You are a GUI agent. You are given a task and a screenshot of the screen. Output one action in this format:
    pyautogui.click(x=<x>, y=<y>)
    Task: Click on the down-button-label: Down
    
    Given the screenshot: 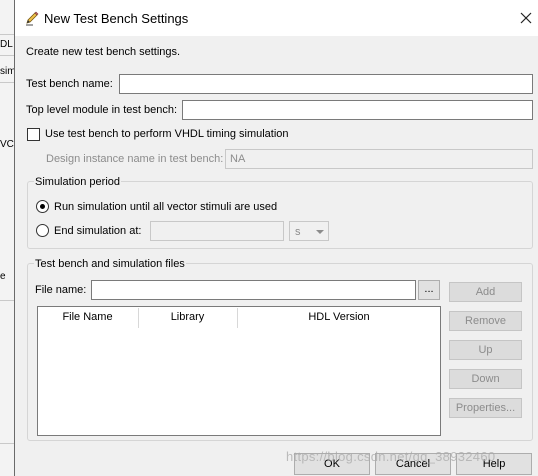 What is the action you would take?
    pyautogui.click(x=485, y=379)
    